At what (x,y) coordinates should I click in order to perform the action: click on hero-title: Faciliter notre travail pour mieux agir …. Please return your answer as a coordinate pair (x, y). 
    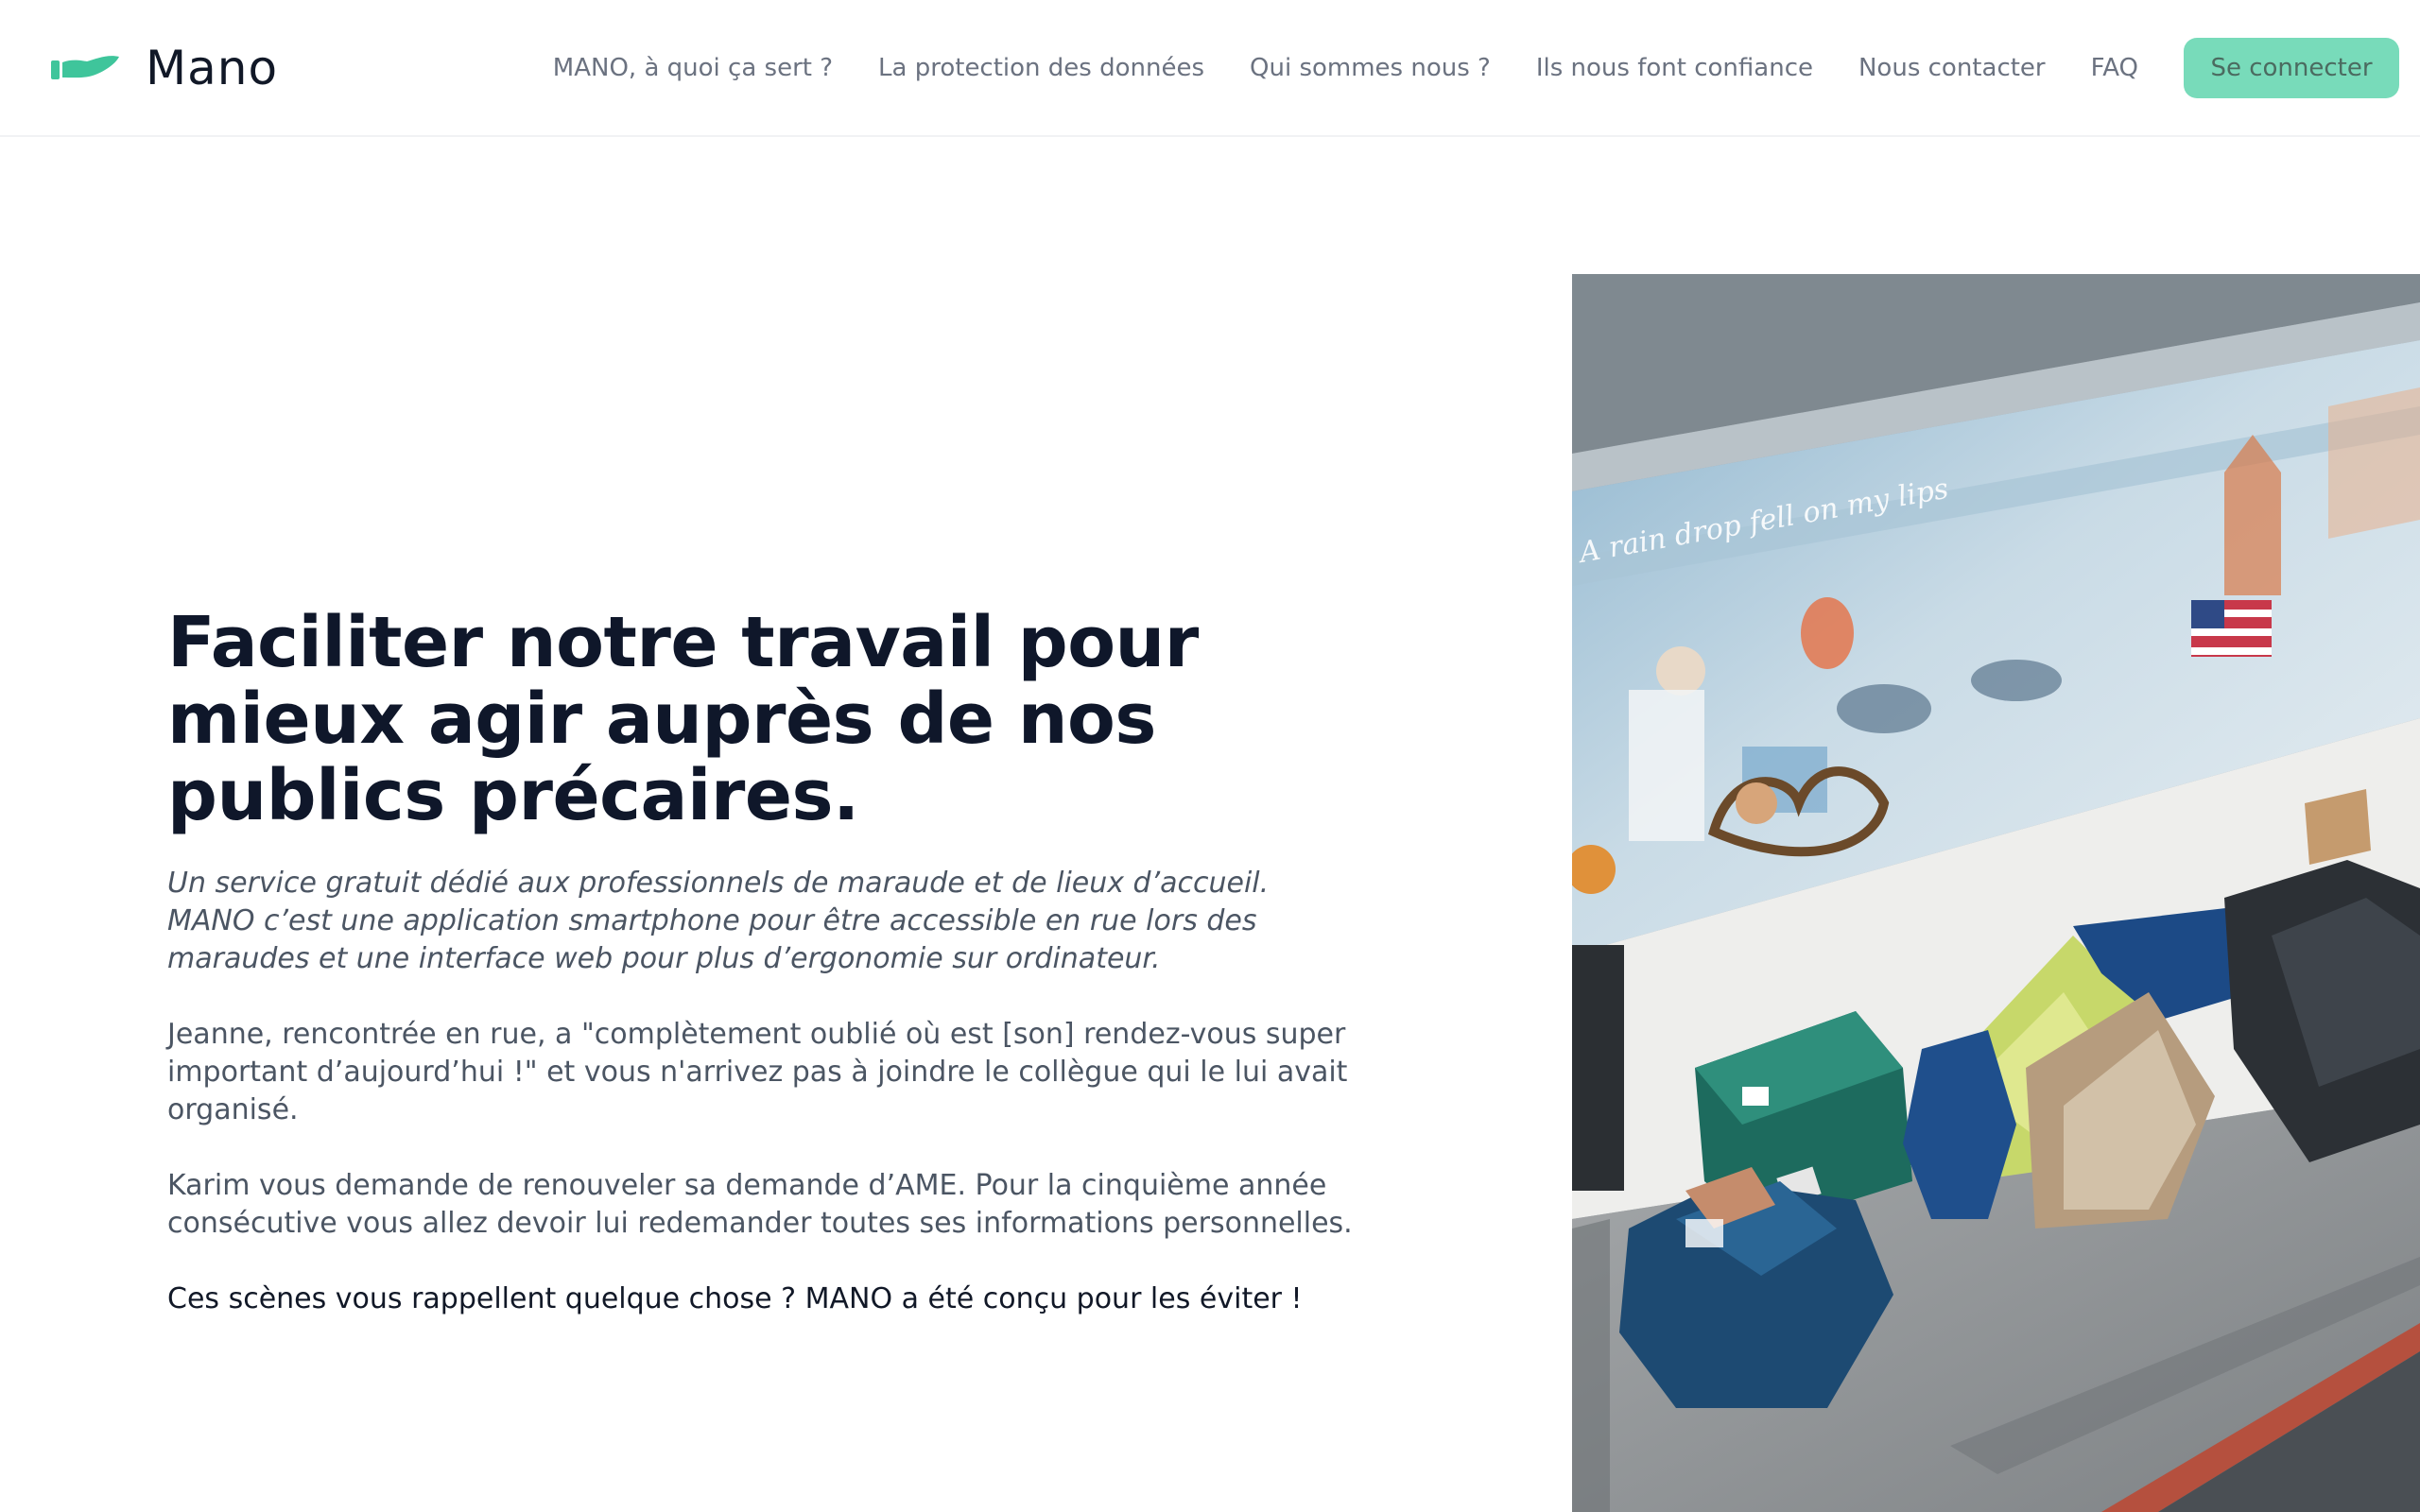
    Looking at the image, I should click on (683, 719).